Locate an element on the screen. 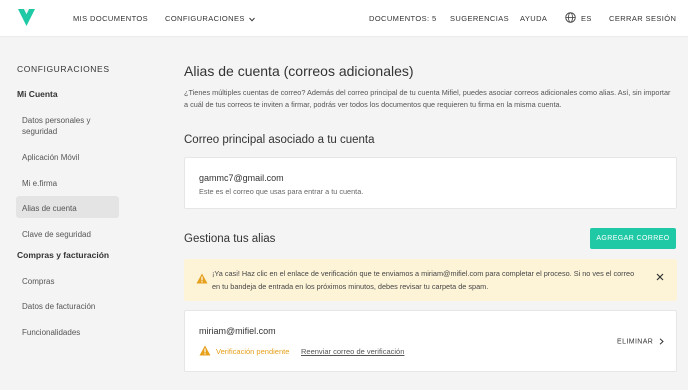  mifiel-logo-icon is located at coordinates (26, 17).